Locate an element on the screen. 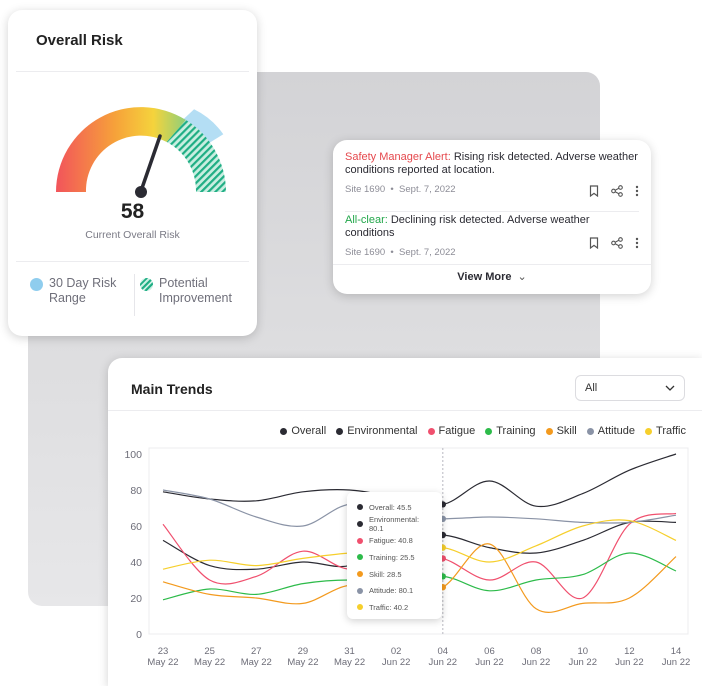  tooltip-row: Training: 25.5 is located at coordinates (394, 557).